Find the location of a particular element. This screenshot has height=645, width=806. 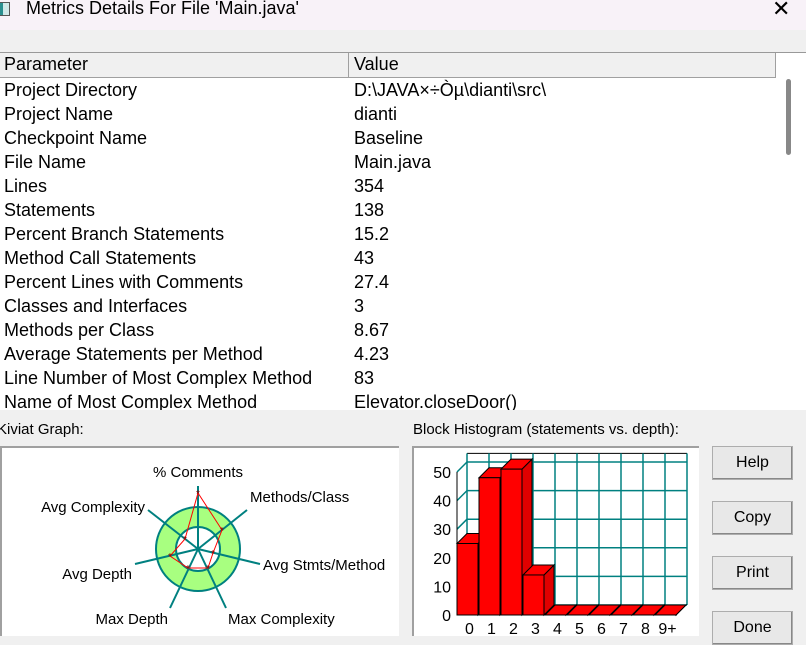

value-cell: 8.67 is located at coordinates (371, 330).